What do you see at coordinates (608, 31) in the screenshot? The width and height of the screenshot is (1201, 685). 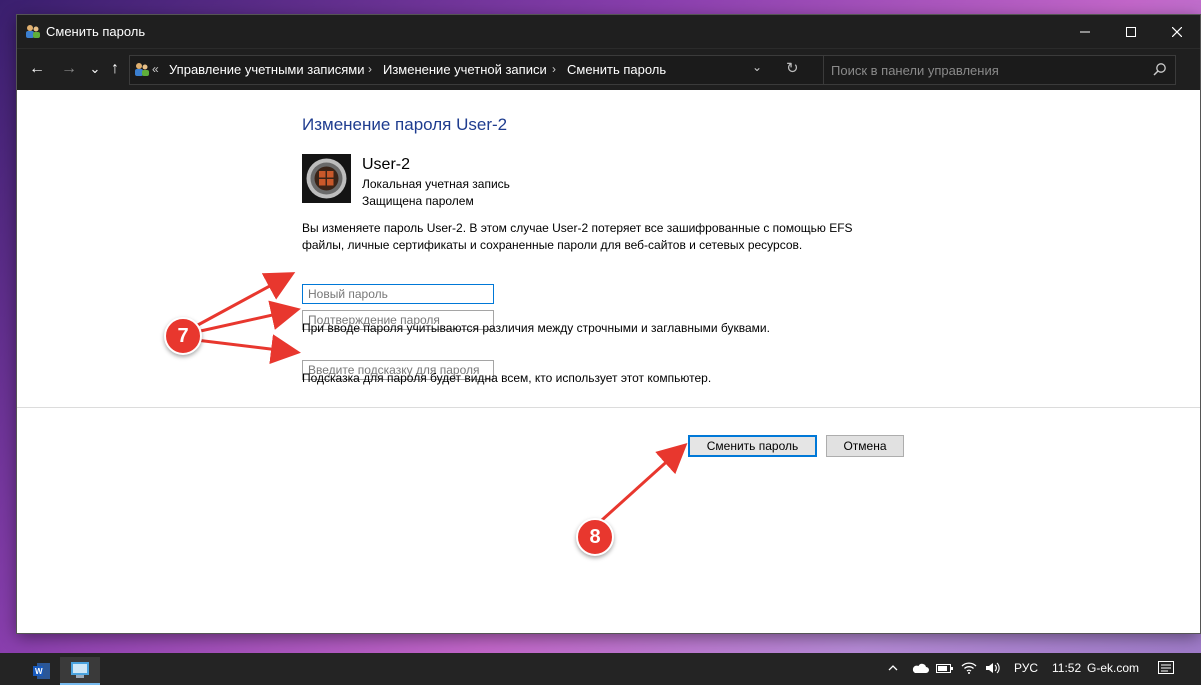 I see `title-bar: Сменить пароль` at bounding box center [608, 31].